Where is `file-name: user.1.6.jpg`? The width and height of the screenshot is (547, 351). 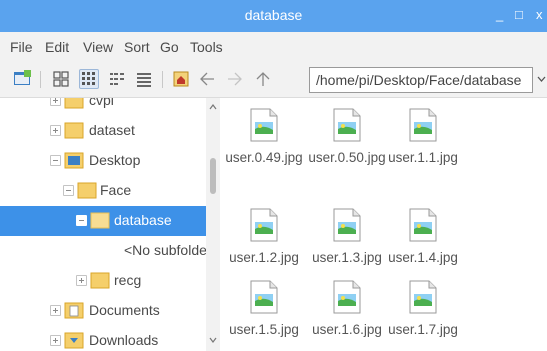
file-name: user.1.6.jpg is located at coordinates (347, 329).